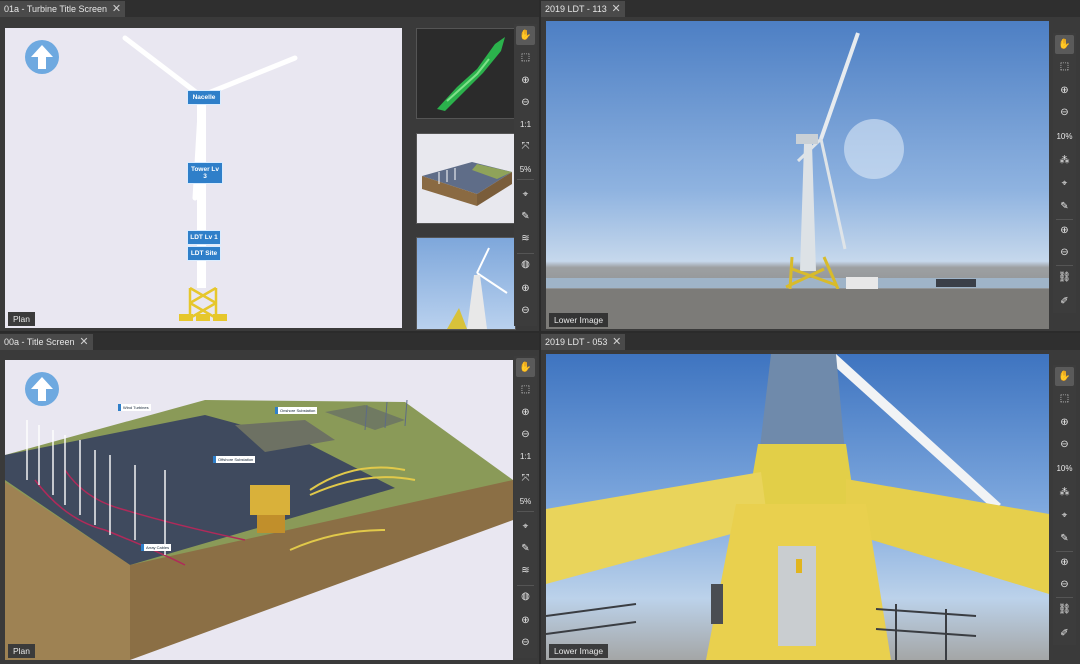  I want to click on tab-2019-ldt-113: 2019 LDT - 113 ✕, so click(583, 9).